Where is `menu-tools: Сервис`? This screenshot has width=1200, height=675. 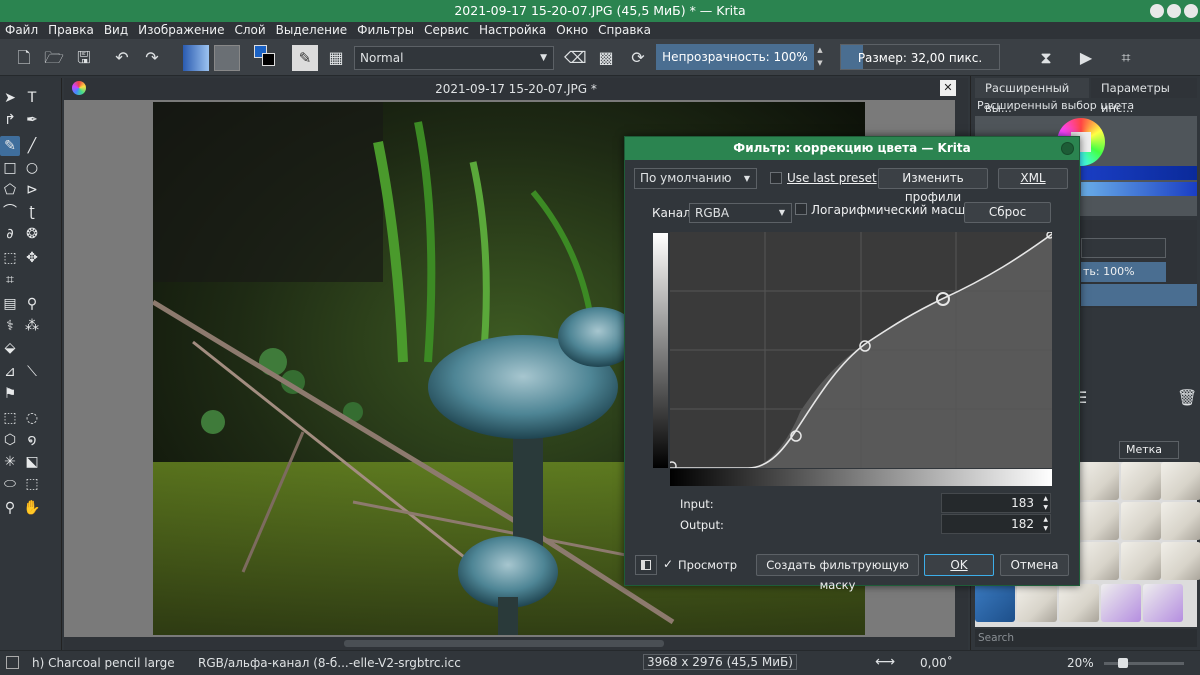
menu-tools: Сервис is located at coordinates (446, 30).